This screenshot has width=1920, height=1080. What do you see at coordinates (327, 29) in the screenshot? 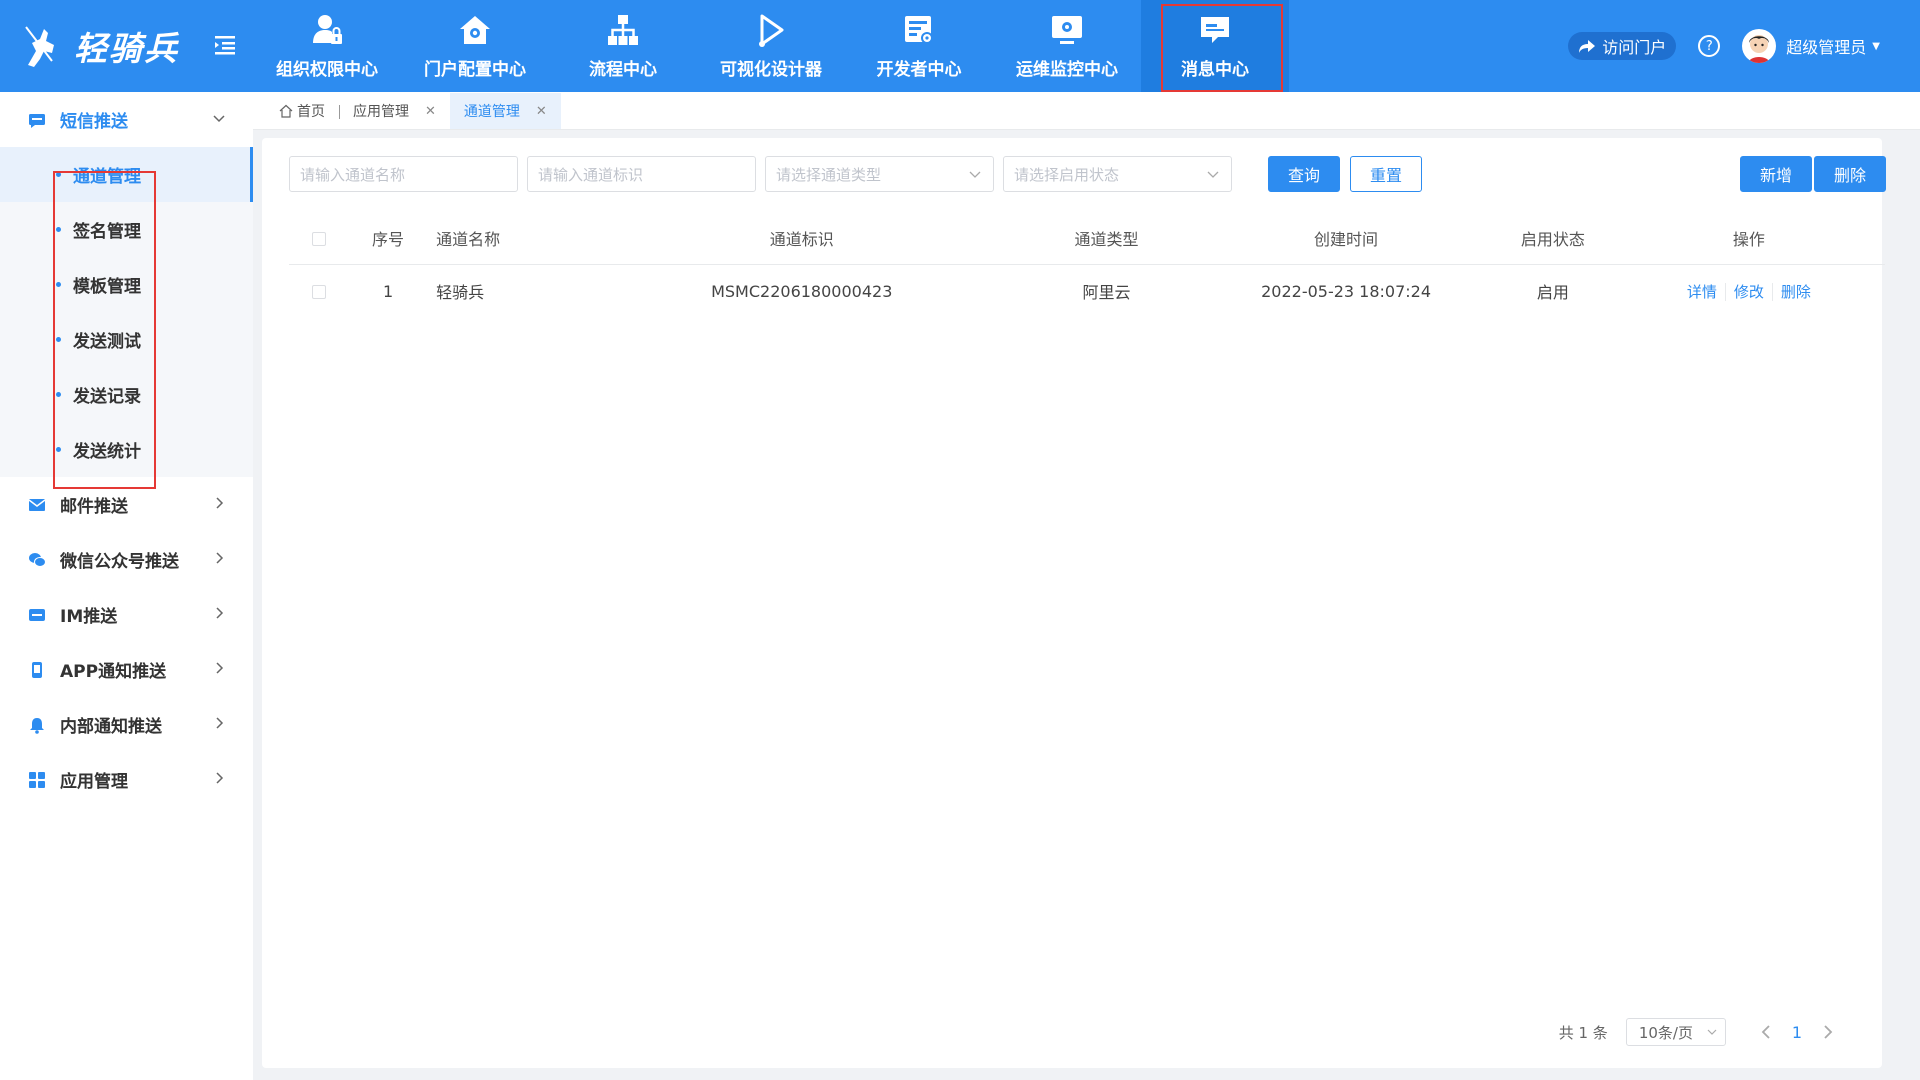
I see `user-lock-icon` at bounding box center [327, 29].